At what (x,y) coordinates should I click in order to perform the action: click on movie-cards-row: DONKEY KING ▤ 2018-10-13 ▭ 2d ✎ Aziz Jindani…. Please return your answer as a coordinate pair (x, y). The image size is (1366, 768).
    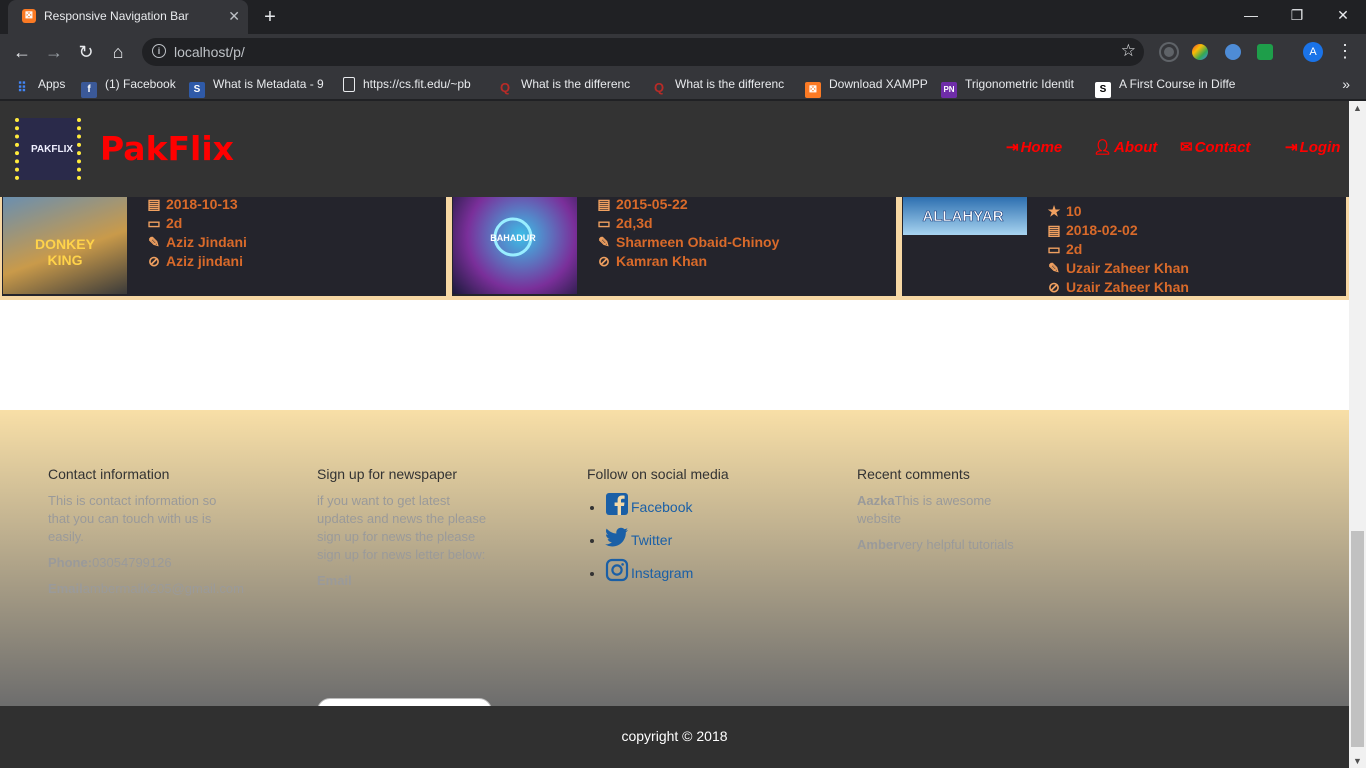
    Looking at the image, I should click on (674, 248).